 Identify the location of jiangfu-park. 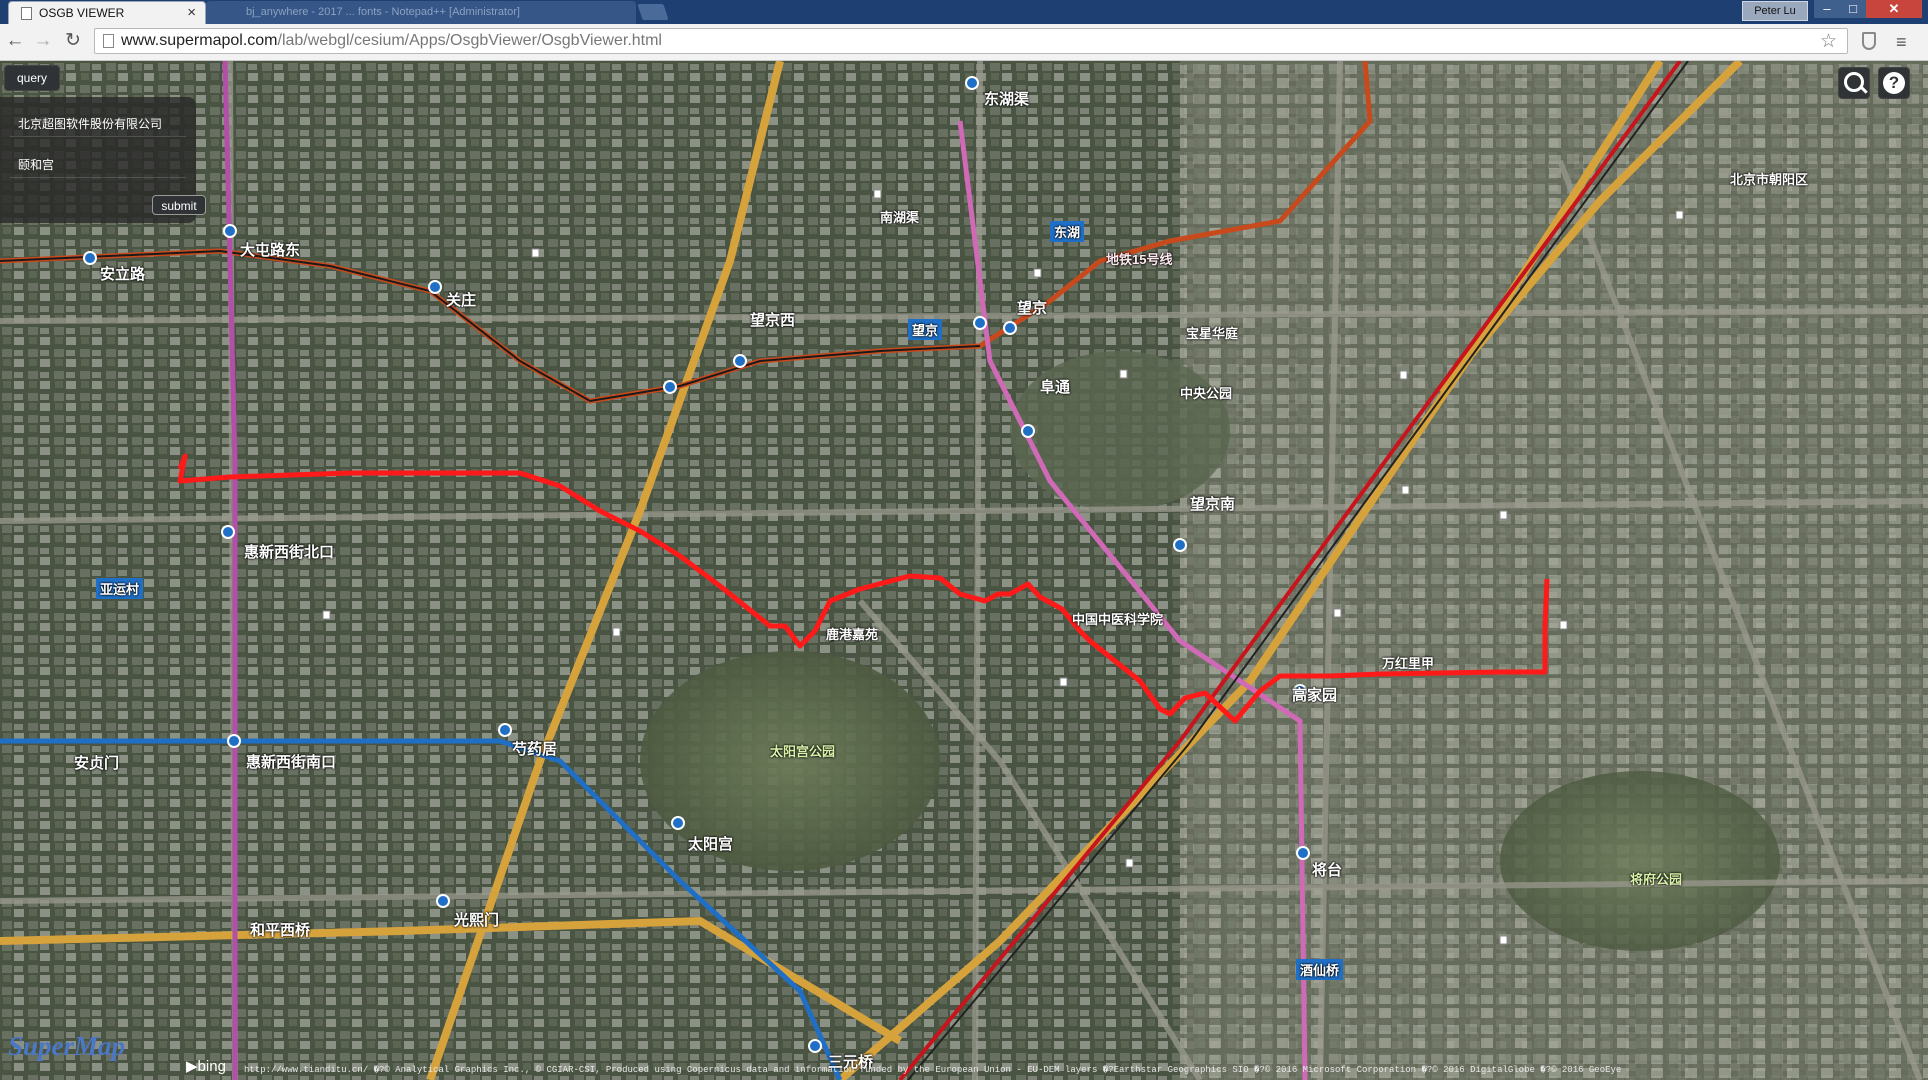
(1640, 861).